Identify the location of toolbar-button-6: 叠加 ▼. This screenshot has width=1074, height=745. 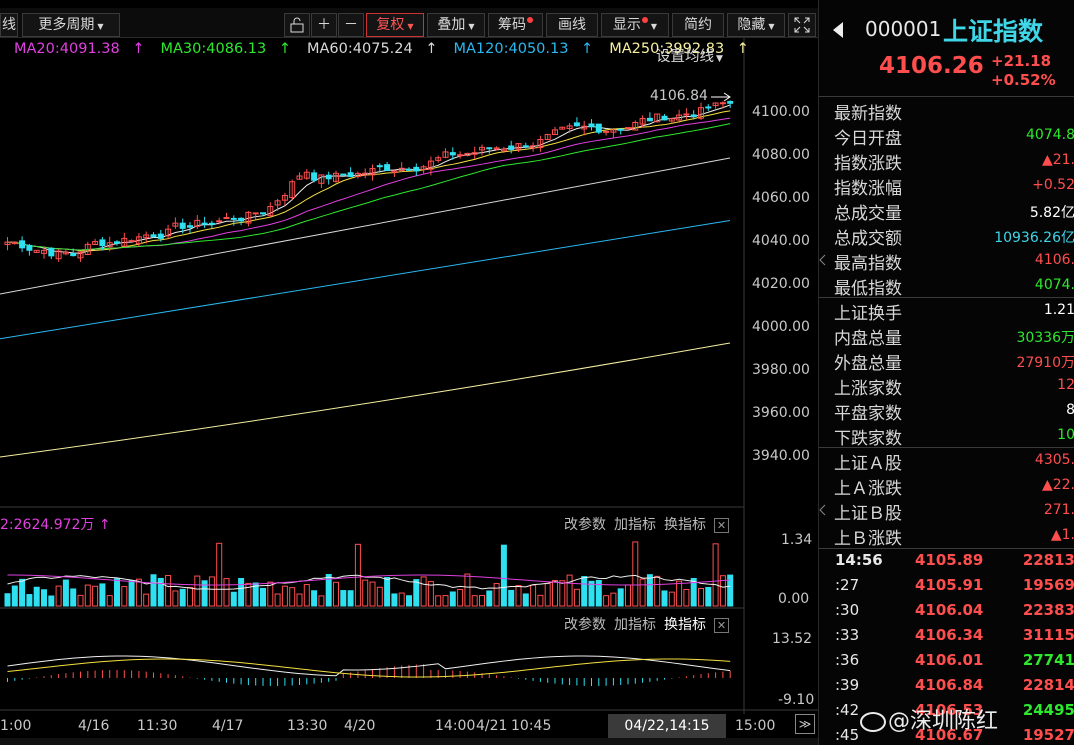
(456, 25).